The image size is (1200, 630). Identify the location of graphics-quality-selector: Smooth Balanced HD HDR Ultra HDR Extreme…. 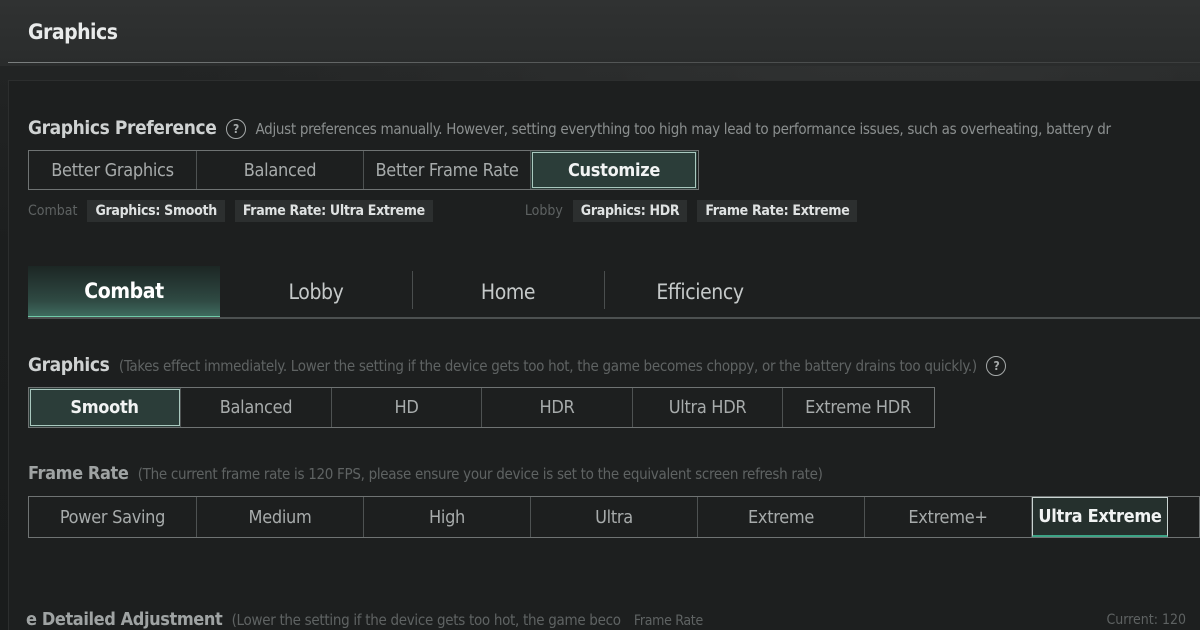
(481, 407).